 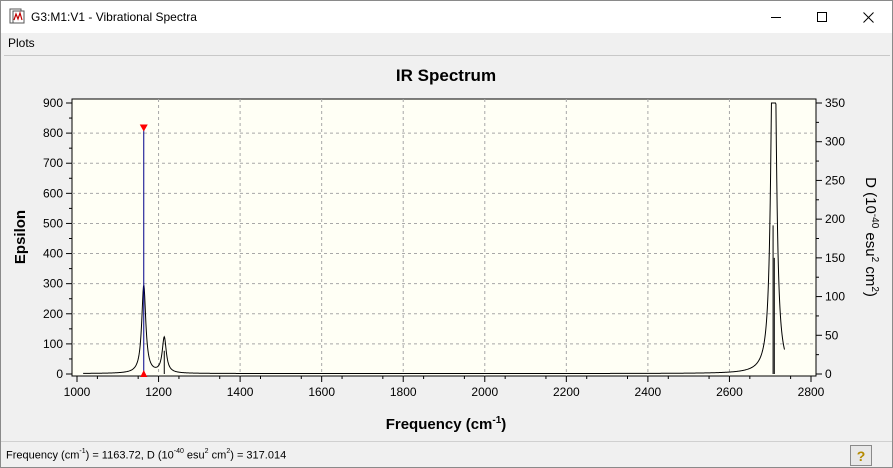 What do you see at coordinates (566, 392) in the screenshot?
I see `x-tick-label: 2200` at bounding box center [566, 392].